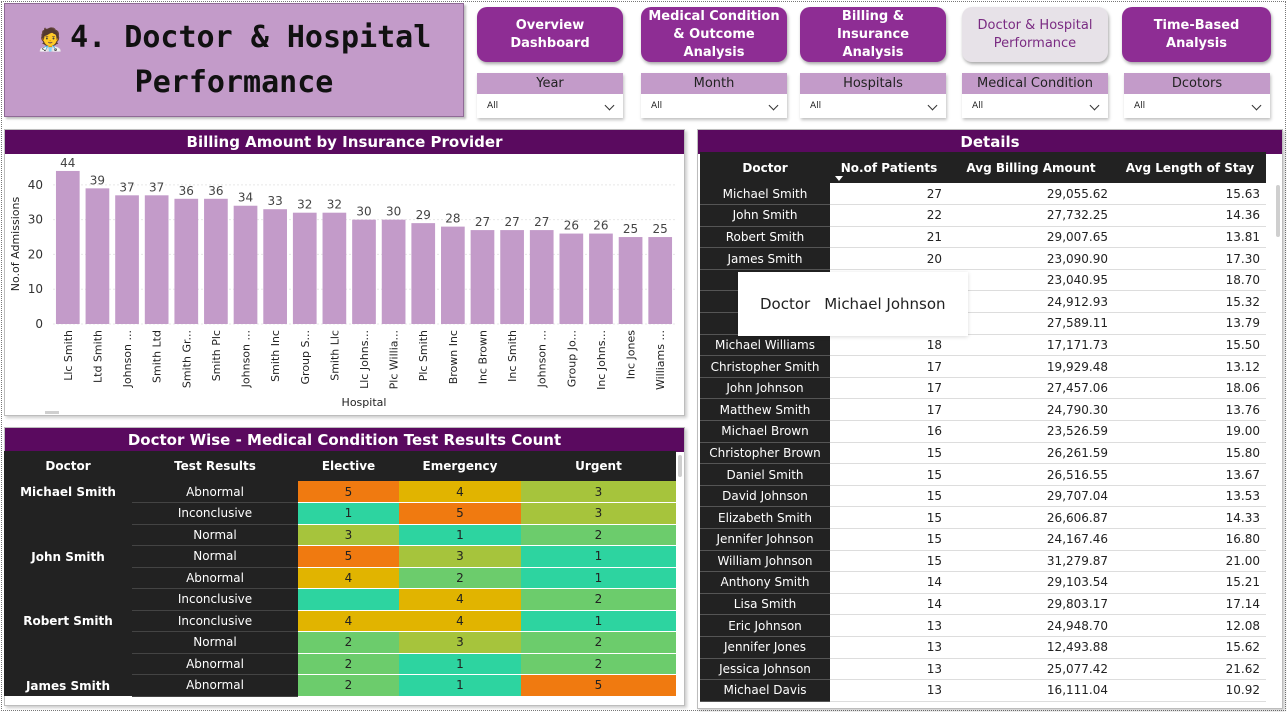  Describe the element at coordinates (983, 690) in the screenshot. I see `details-row: Michael Davis 13 16,111.04 10.92` at that location.